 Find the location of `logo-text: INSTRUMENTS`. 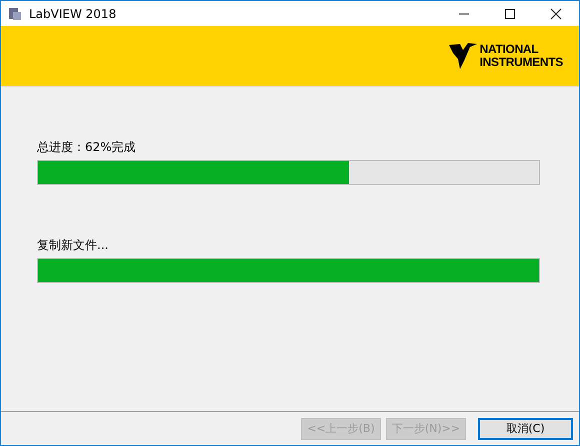

logo-text: INSTRUMENTS is located at coordinates (521, 62).